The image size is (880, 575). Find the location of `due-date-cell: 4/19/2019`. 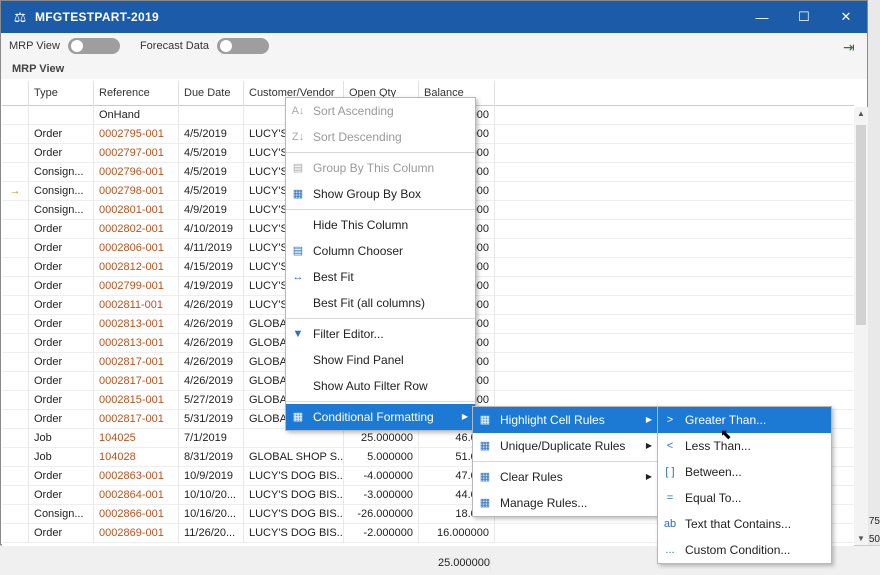

due-date-cell: 4/19/2019 is located at coordinates (211, 286).